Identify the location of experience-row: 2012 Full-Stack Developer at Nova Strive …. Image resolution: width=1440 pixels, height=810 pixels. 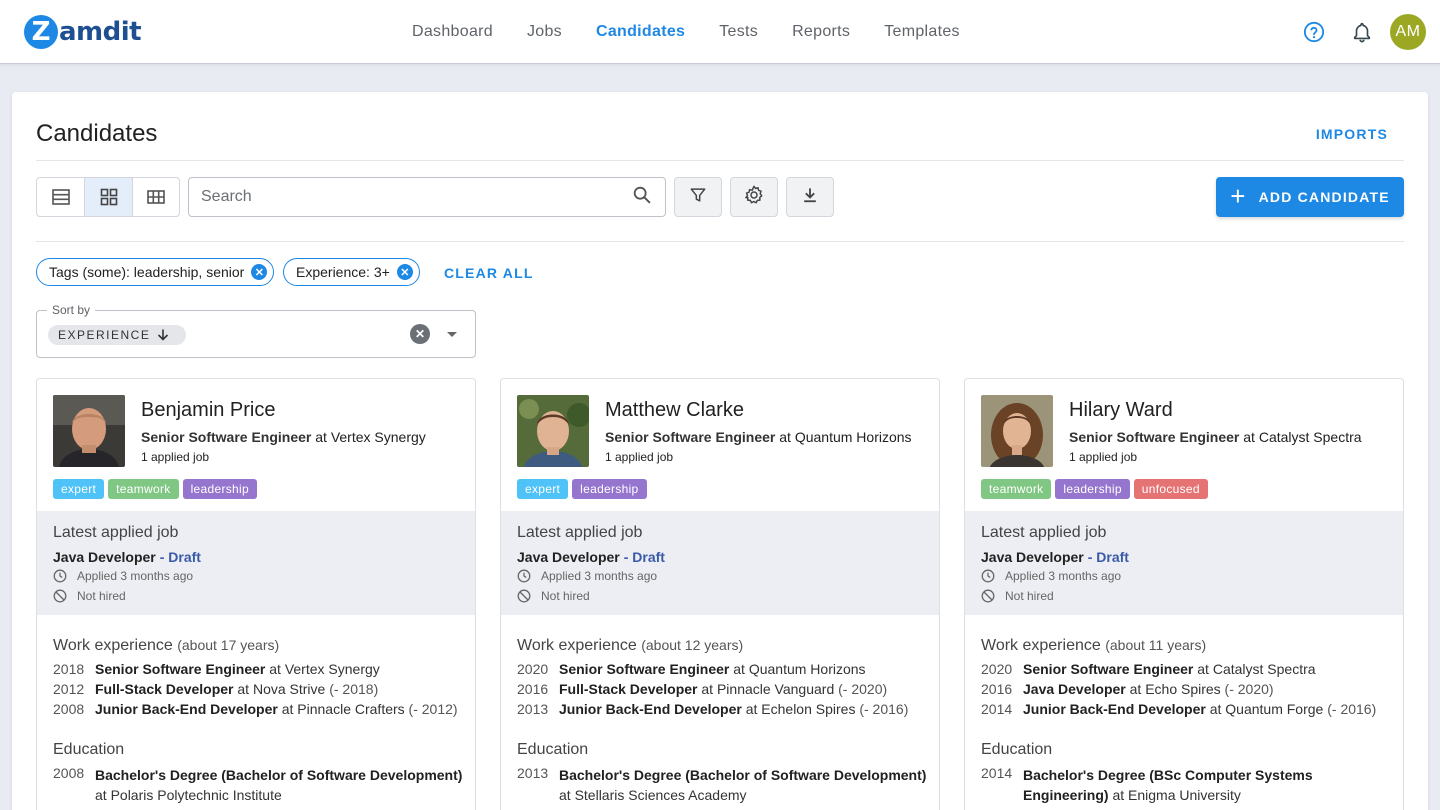
(215, 689).